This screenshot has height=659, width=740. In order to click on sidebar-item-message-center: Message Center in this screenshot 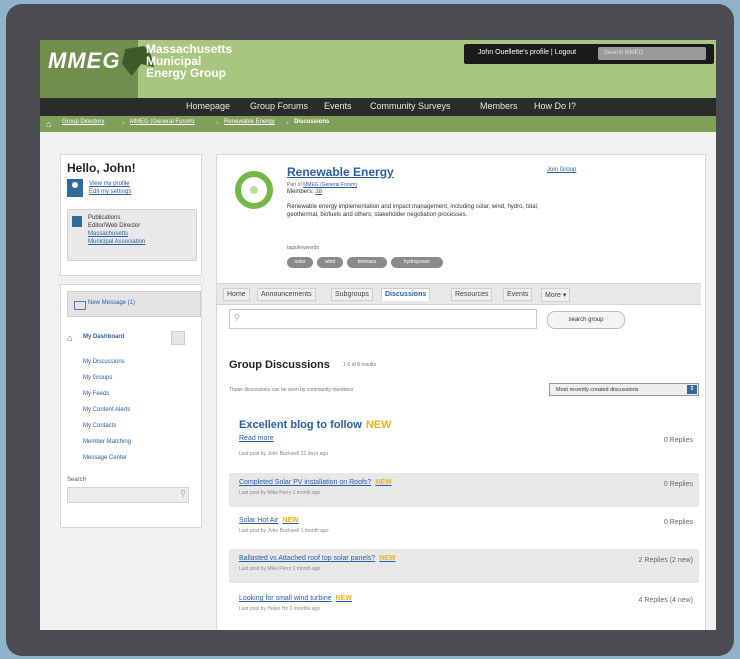, I will do `click(105, 458)`.